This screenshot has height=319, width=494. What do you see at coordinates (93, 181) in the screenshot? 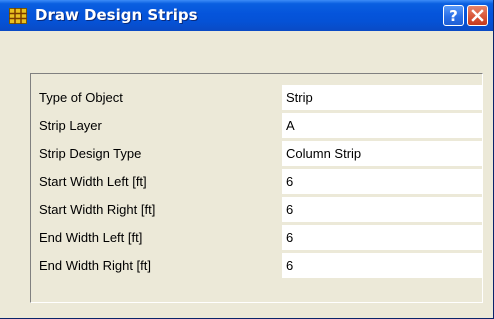
I see `property-label: Start Width Left [ft]` at bounding box center [93, 181].